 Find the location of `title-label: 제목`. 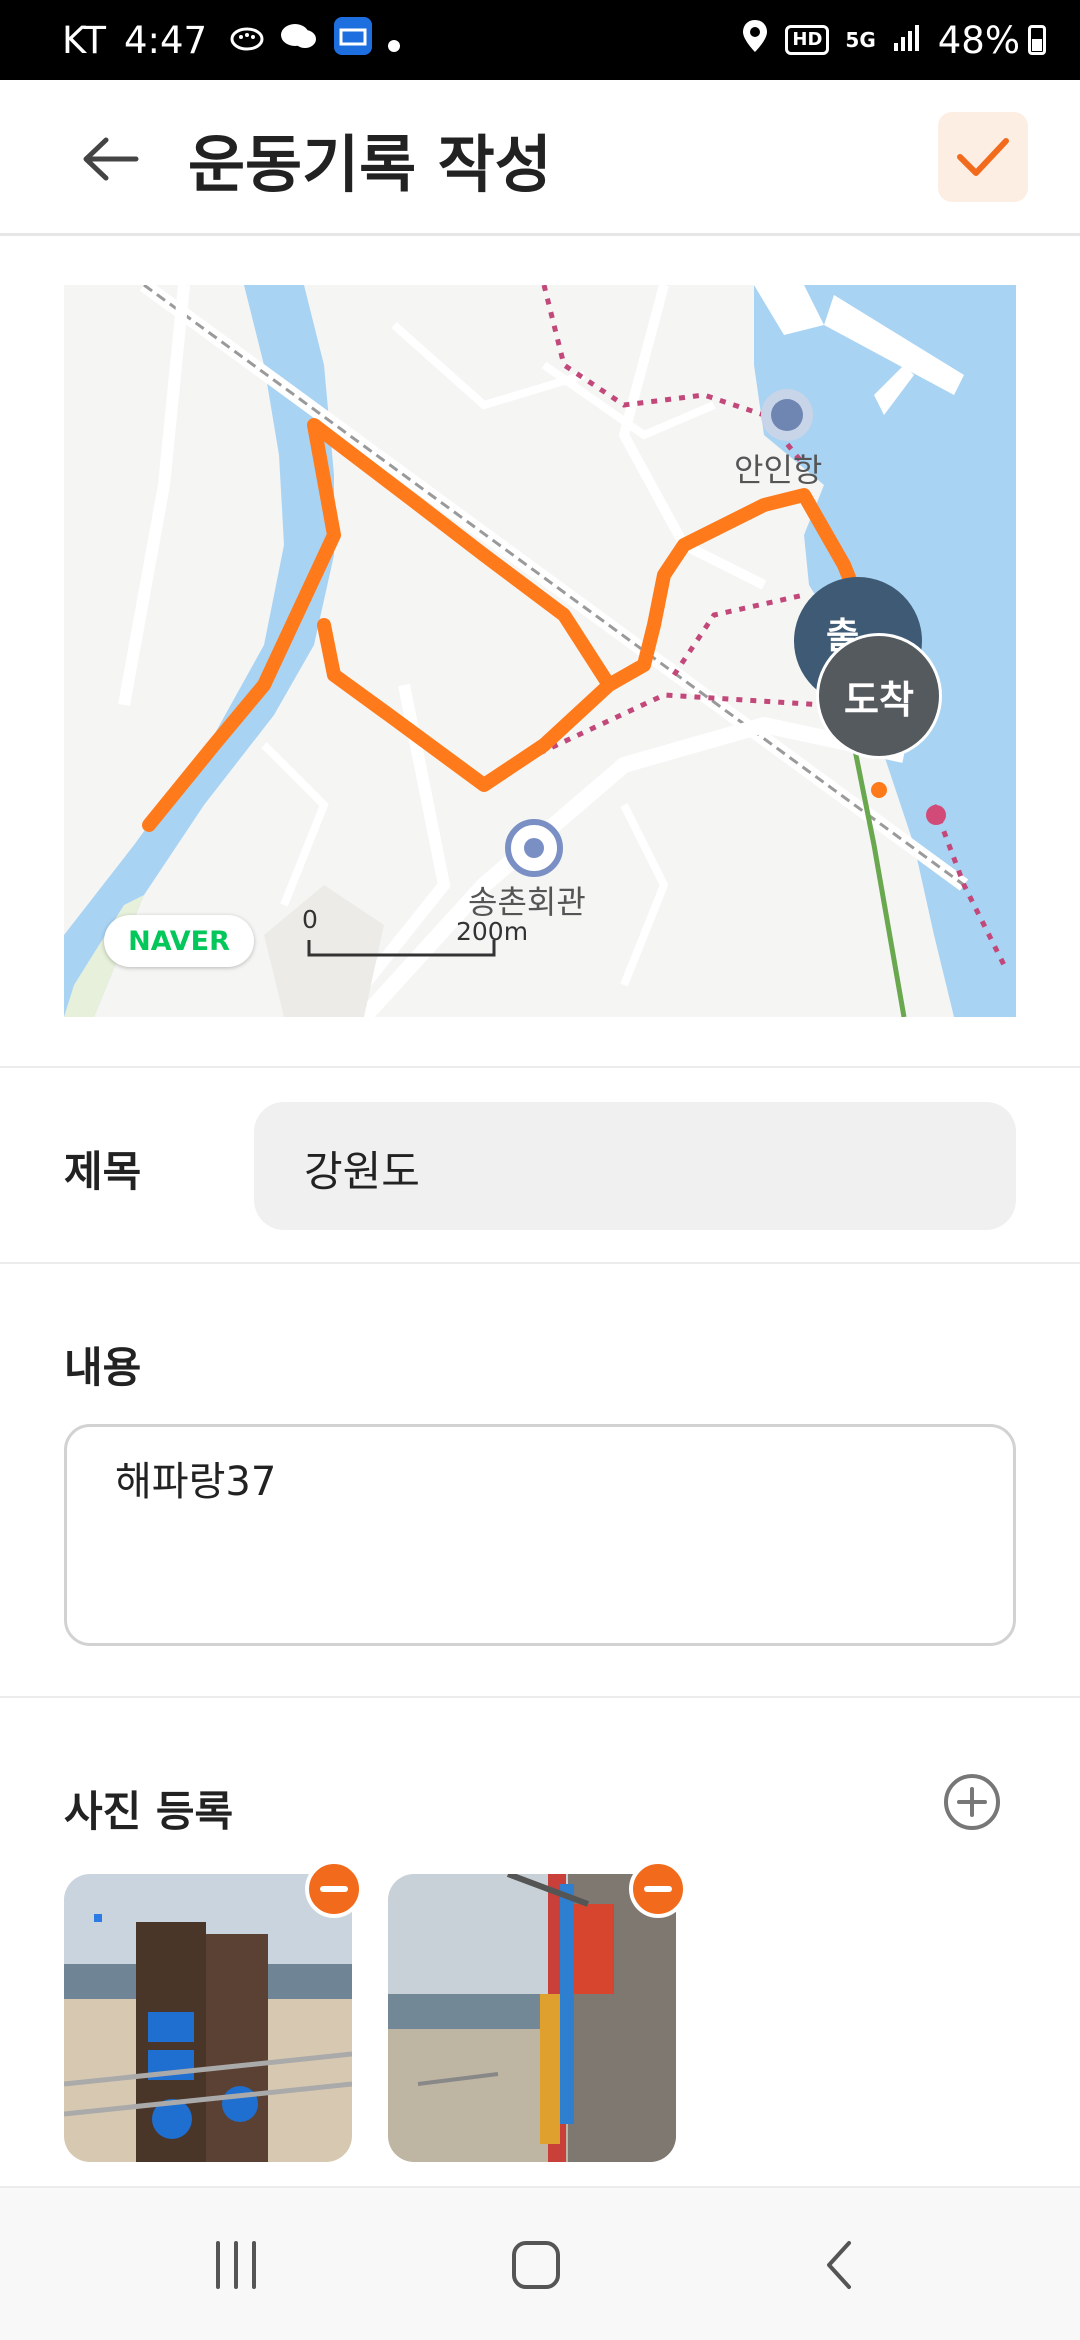

title-label: 제목 is located at coordinates (103, 1171).